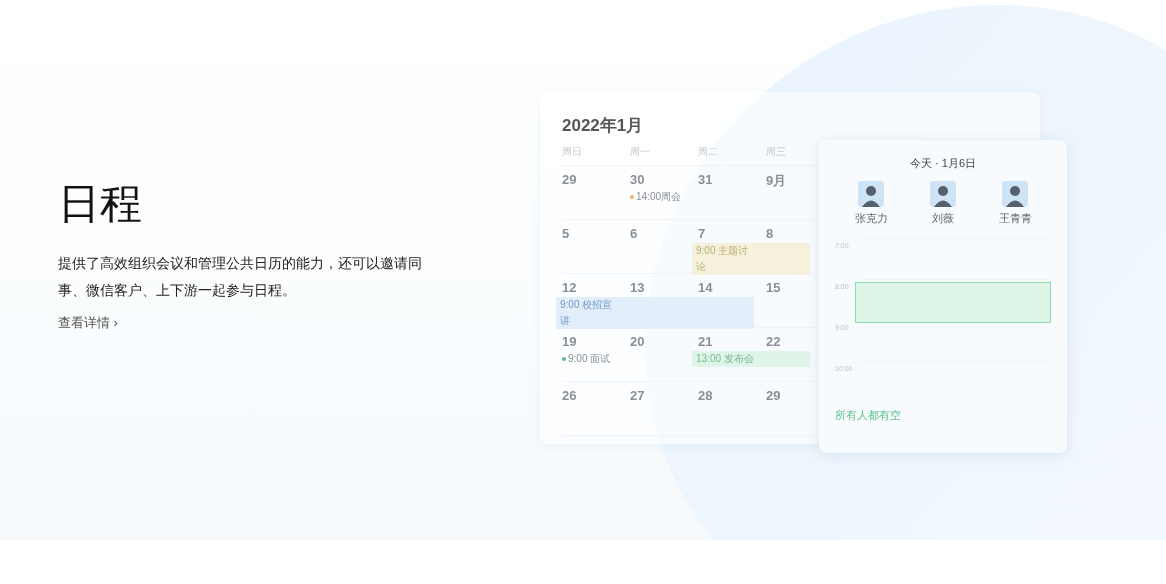 This screenshot has width=1166, height=584. What do you see at coordinates (100, 204) in the screenshot?
I see `section-title: 日程` at bounding box center [100, 204].